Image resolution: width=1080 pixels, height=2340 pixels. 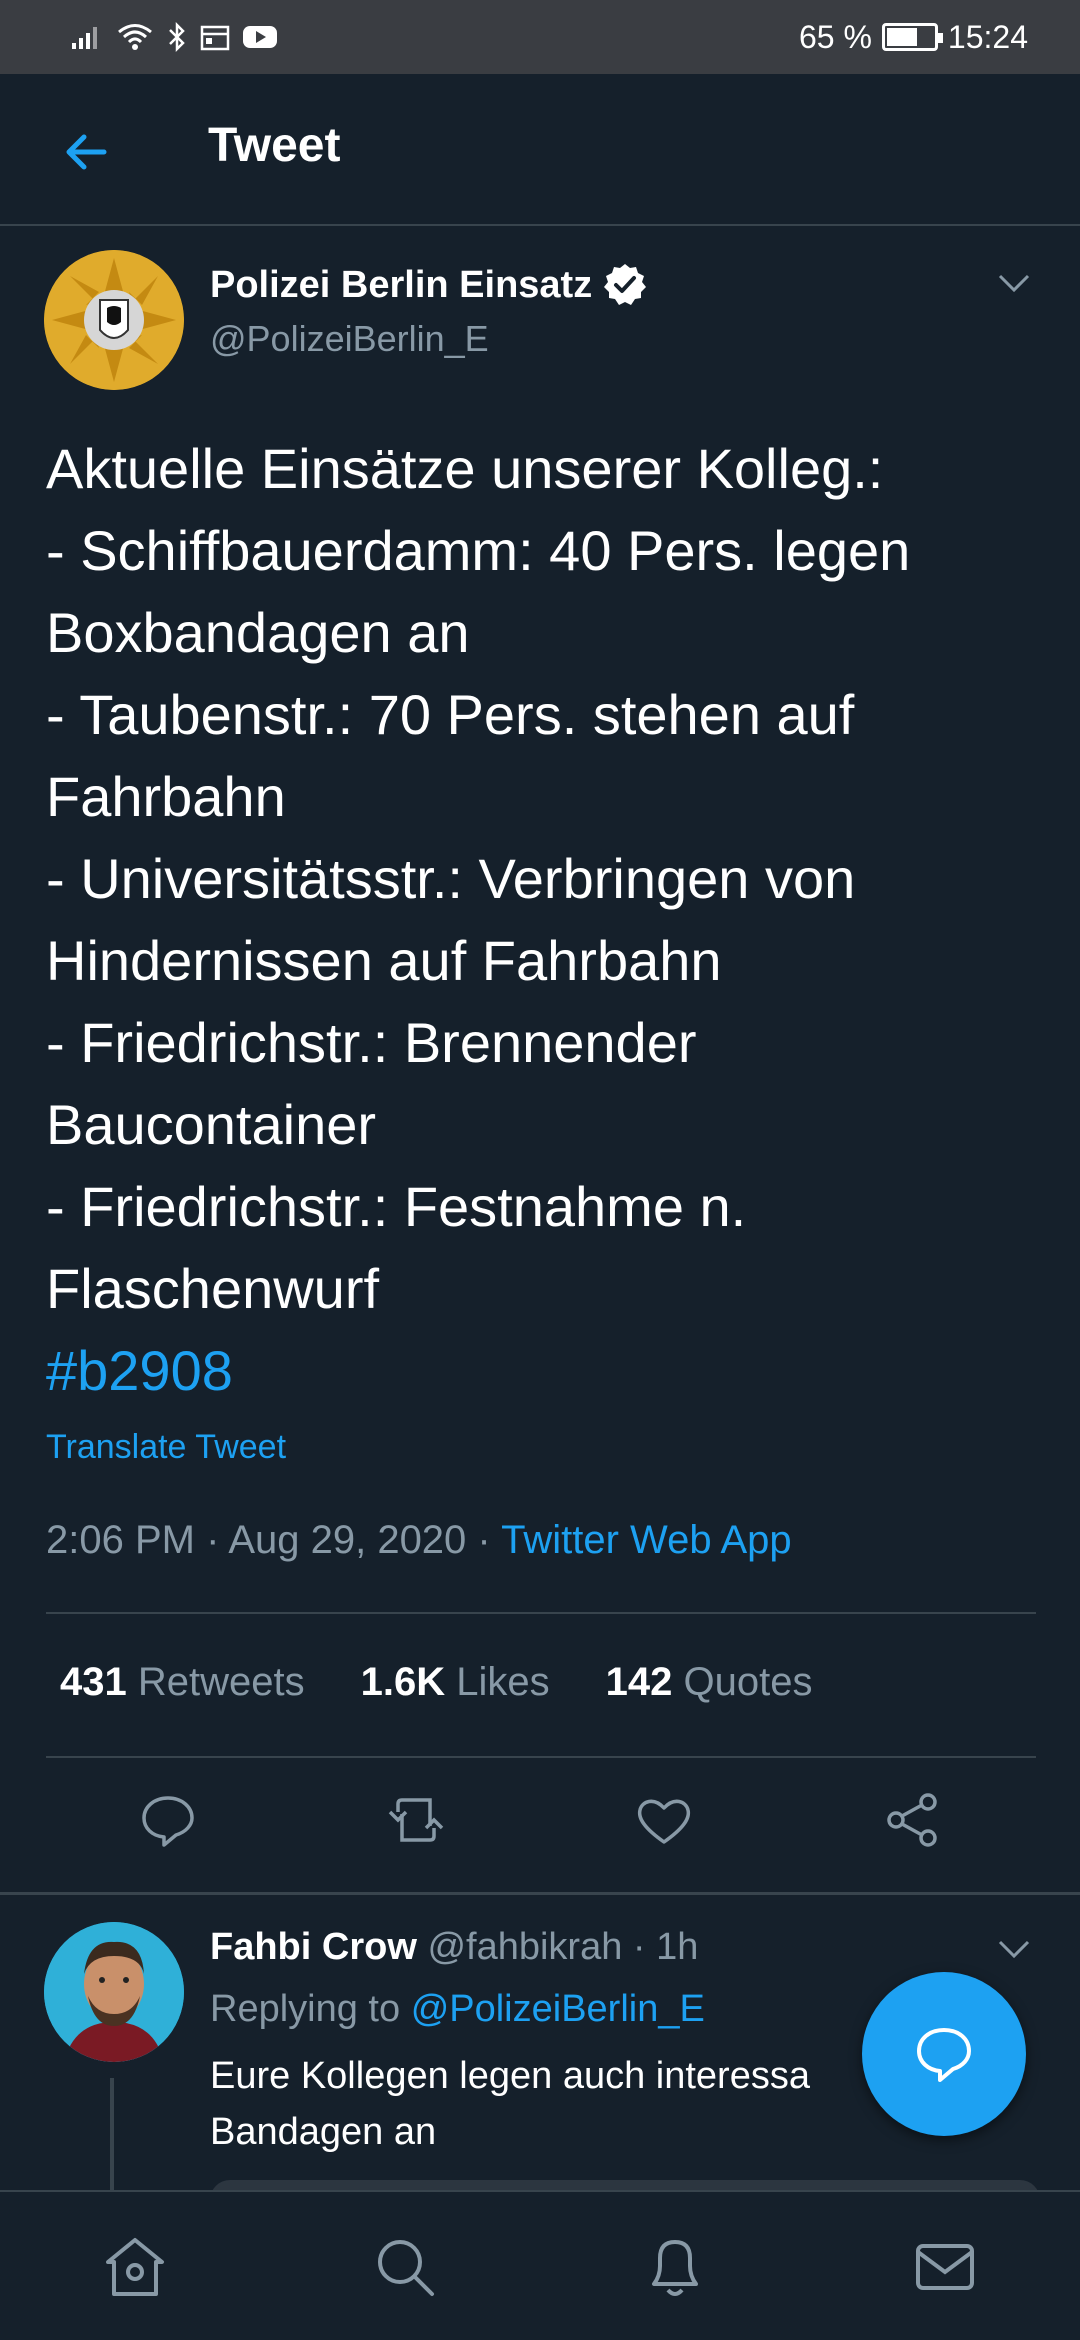 What do you see at coordinates (371, 1042) in the screenshot?
I see `tweet-line: - Friedrichstr.: Brennender` at bounding box center [371, 1042].